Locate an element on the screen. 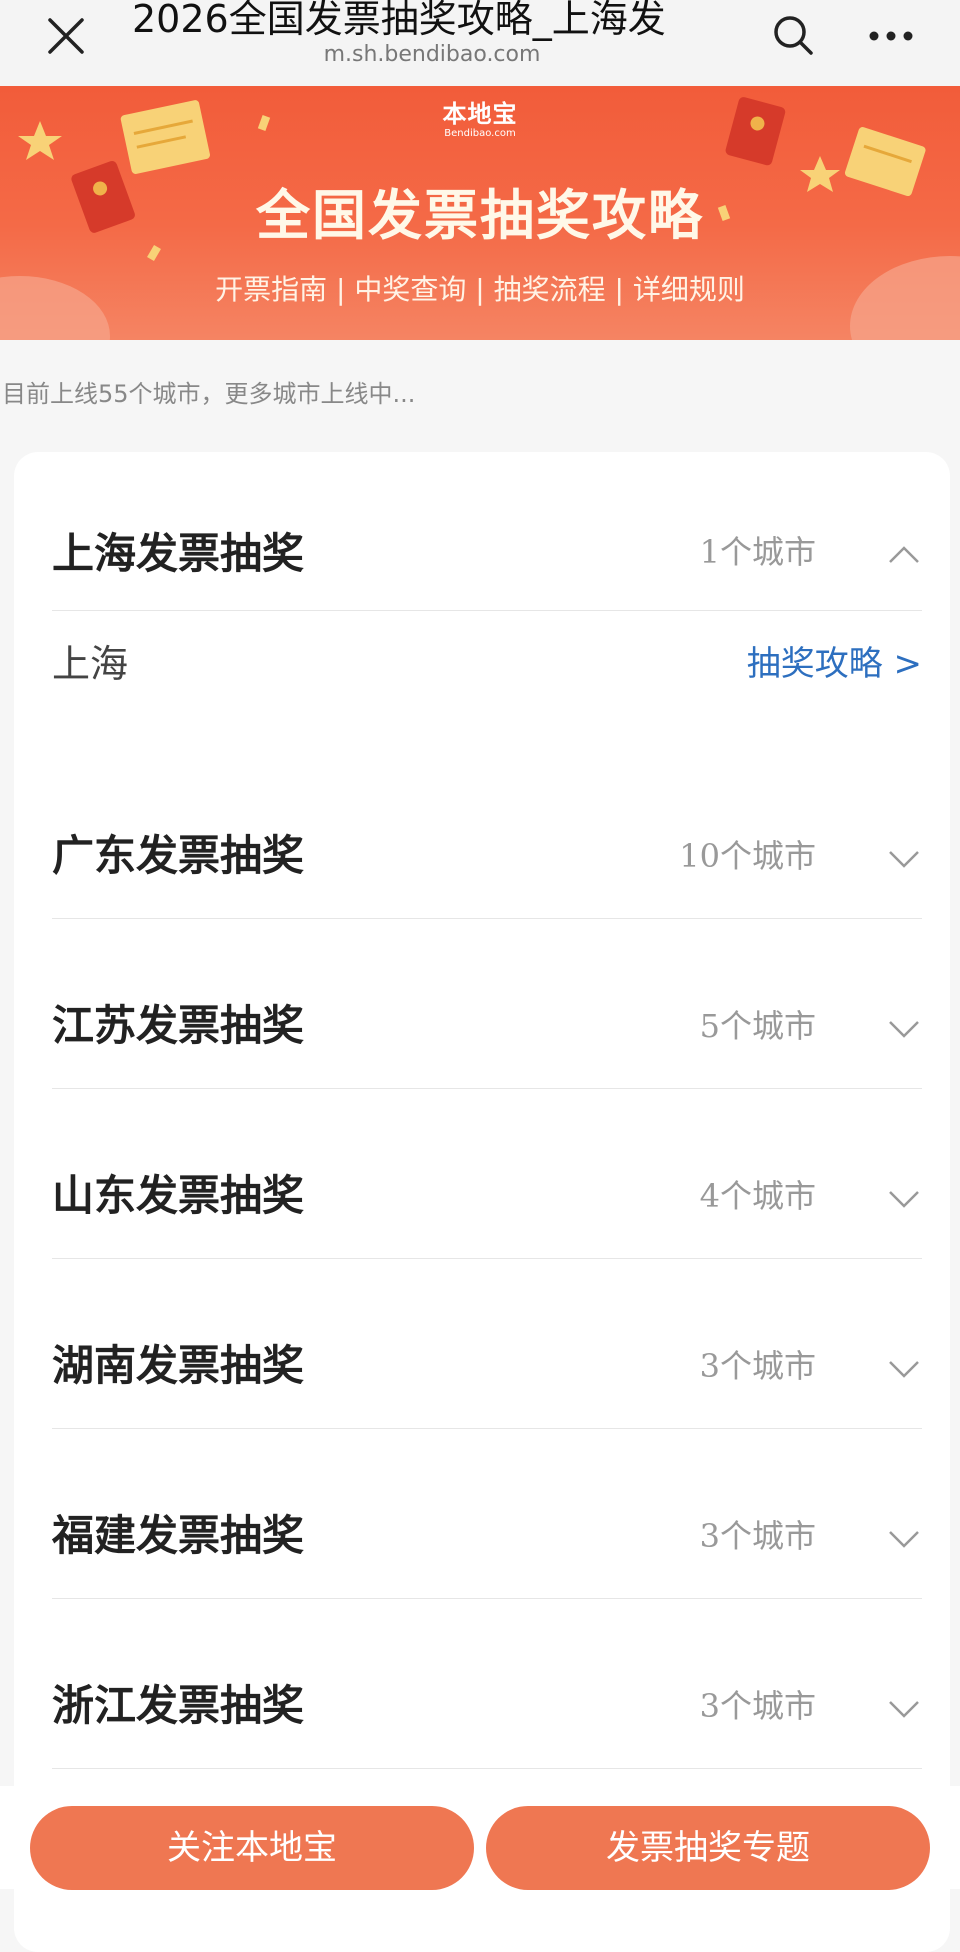 The image size is (960, 1952). bottom-action-bar: 关注本地宝 发票抽奖专题 is located at coordinates (480, 1838).